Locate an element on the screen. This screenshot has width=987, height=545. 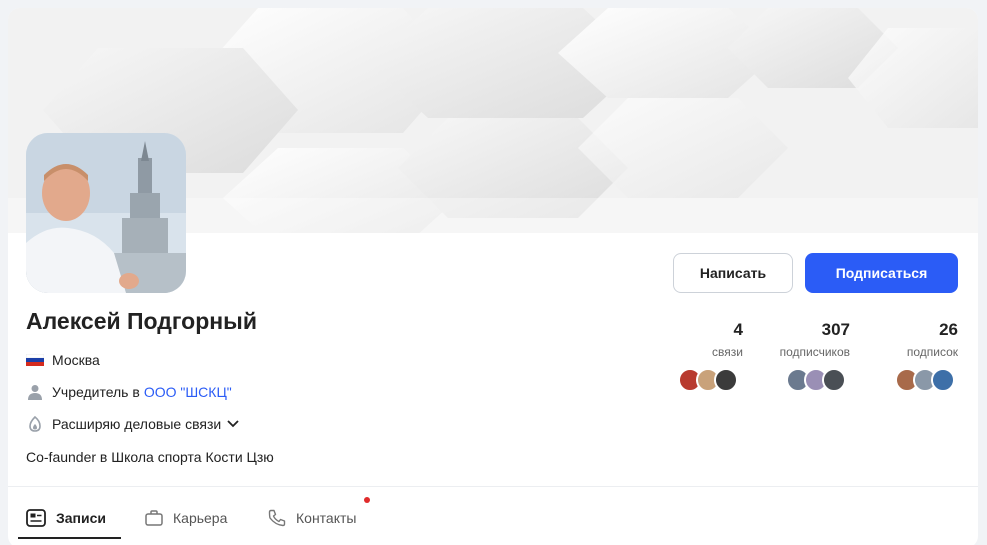
position-text: Учредитель в is located at coordinates (96, 392).